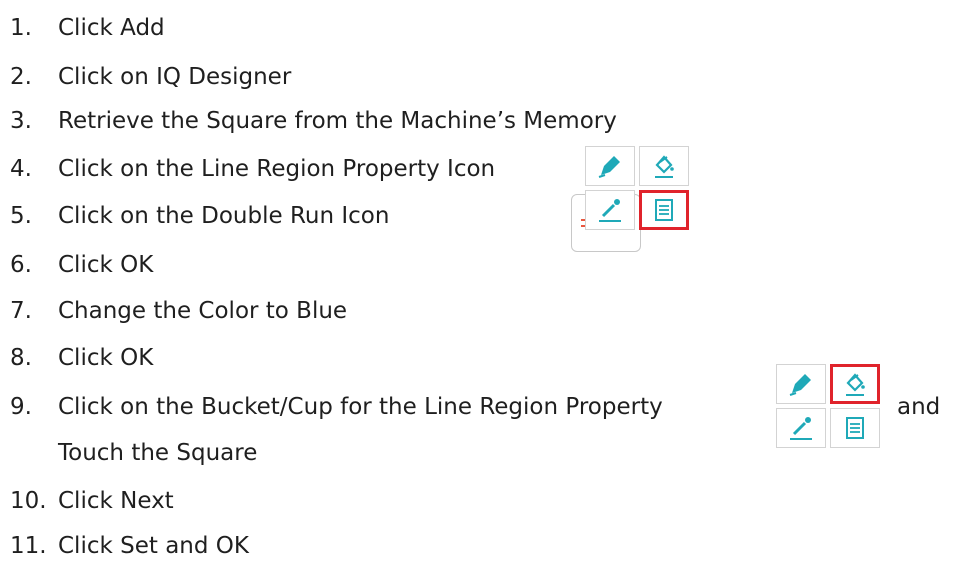  Describe the element at coordinates (21, 407) in the screenshot. I see `step-number: 9.` at that location.